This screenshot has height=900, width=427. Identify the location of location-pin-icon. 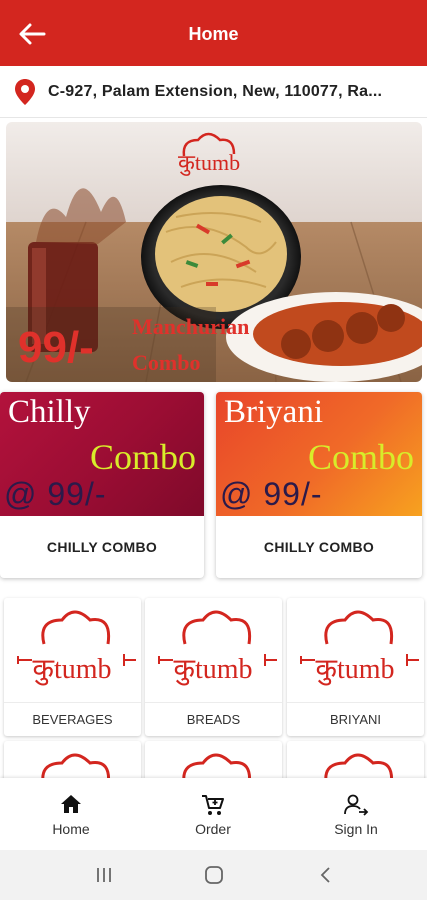
(25, 91).